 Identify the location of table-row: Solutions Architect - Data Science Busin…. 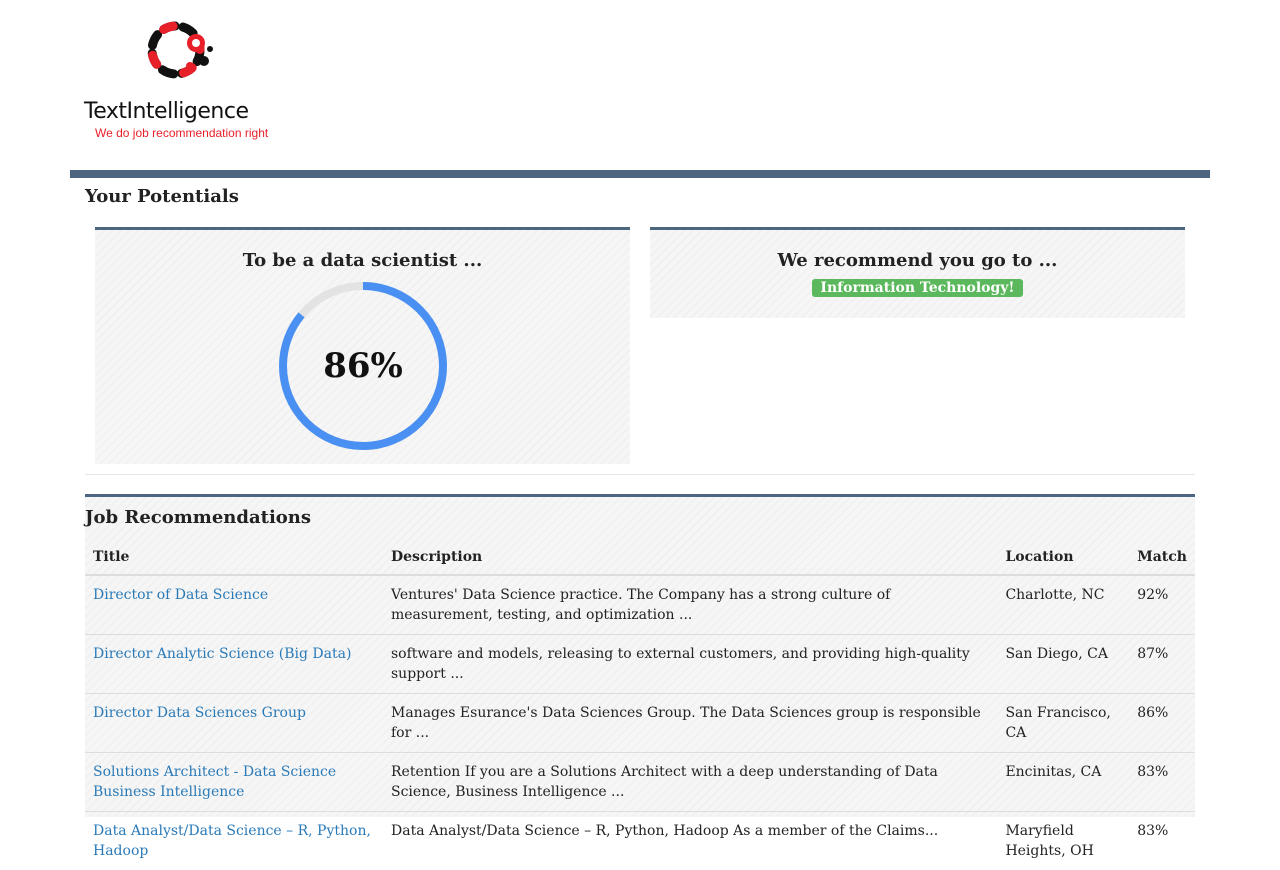
(640, 782).